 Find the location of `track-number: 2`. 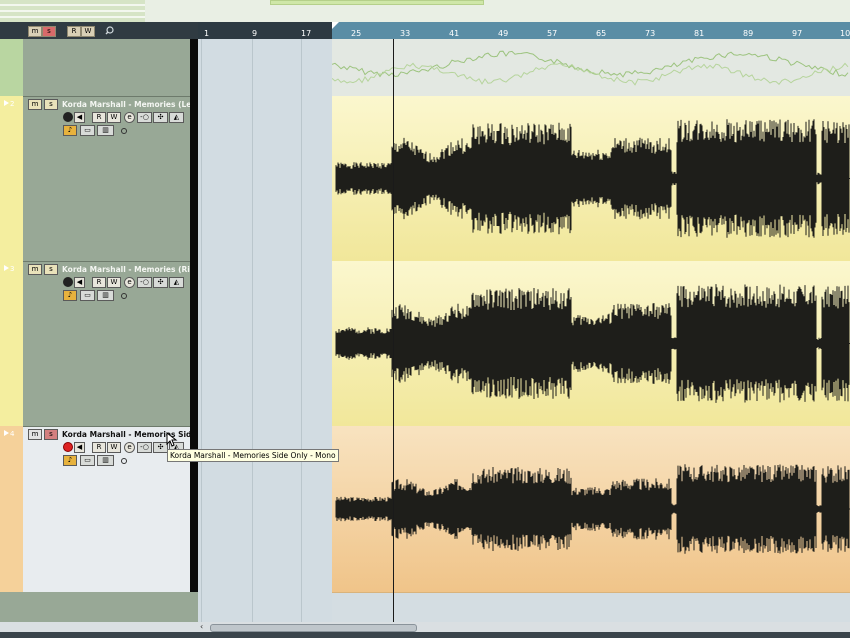

track-number: 2 is located at coordinates (12, 104).